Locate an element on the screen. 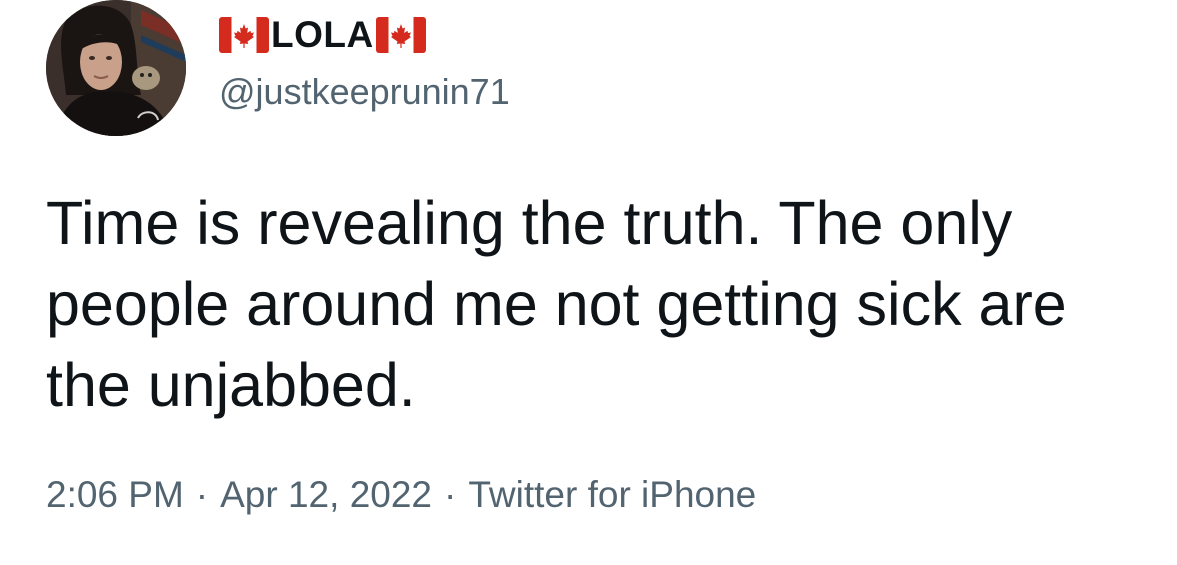 The height and width of the screenshot is (565, 1177). avatar is located at coordinates (116, 68).